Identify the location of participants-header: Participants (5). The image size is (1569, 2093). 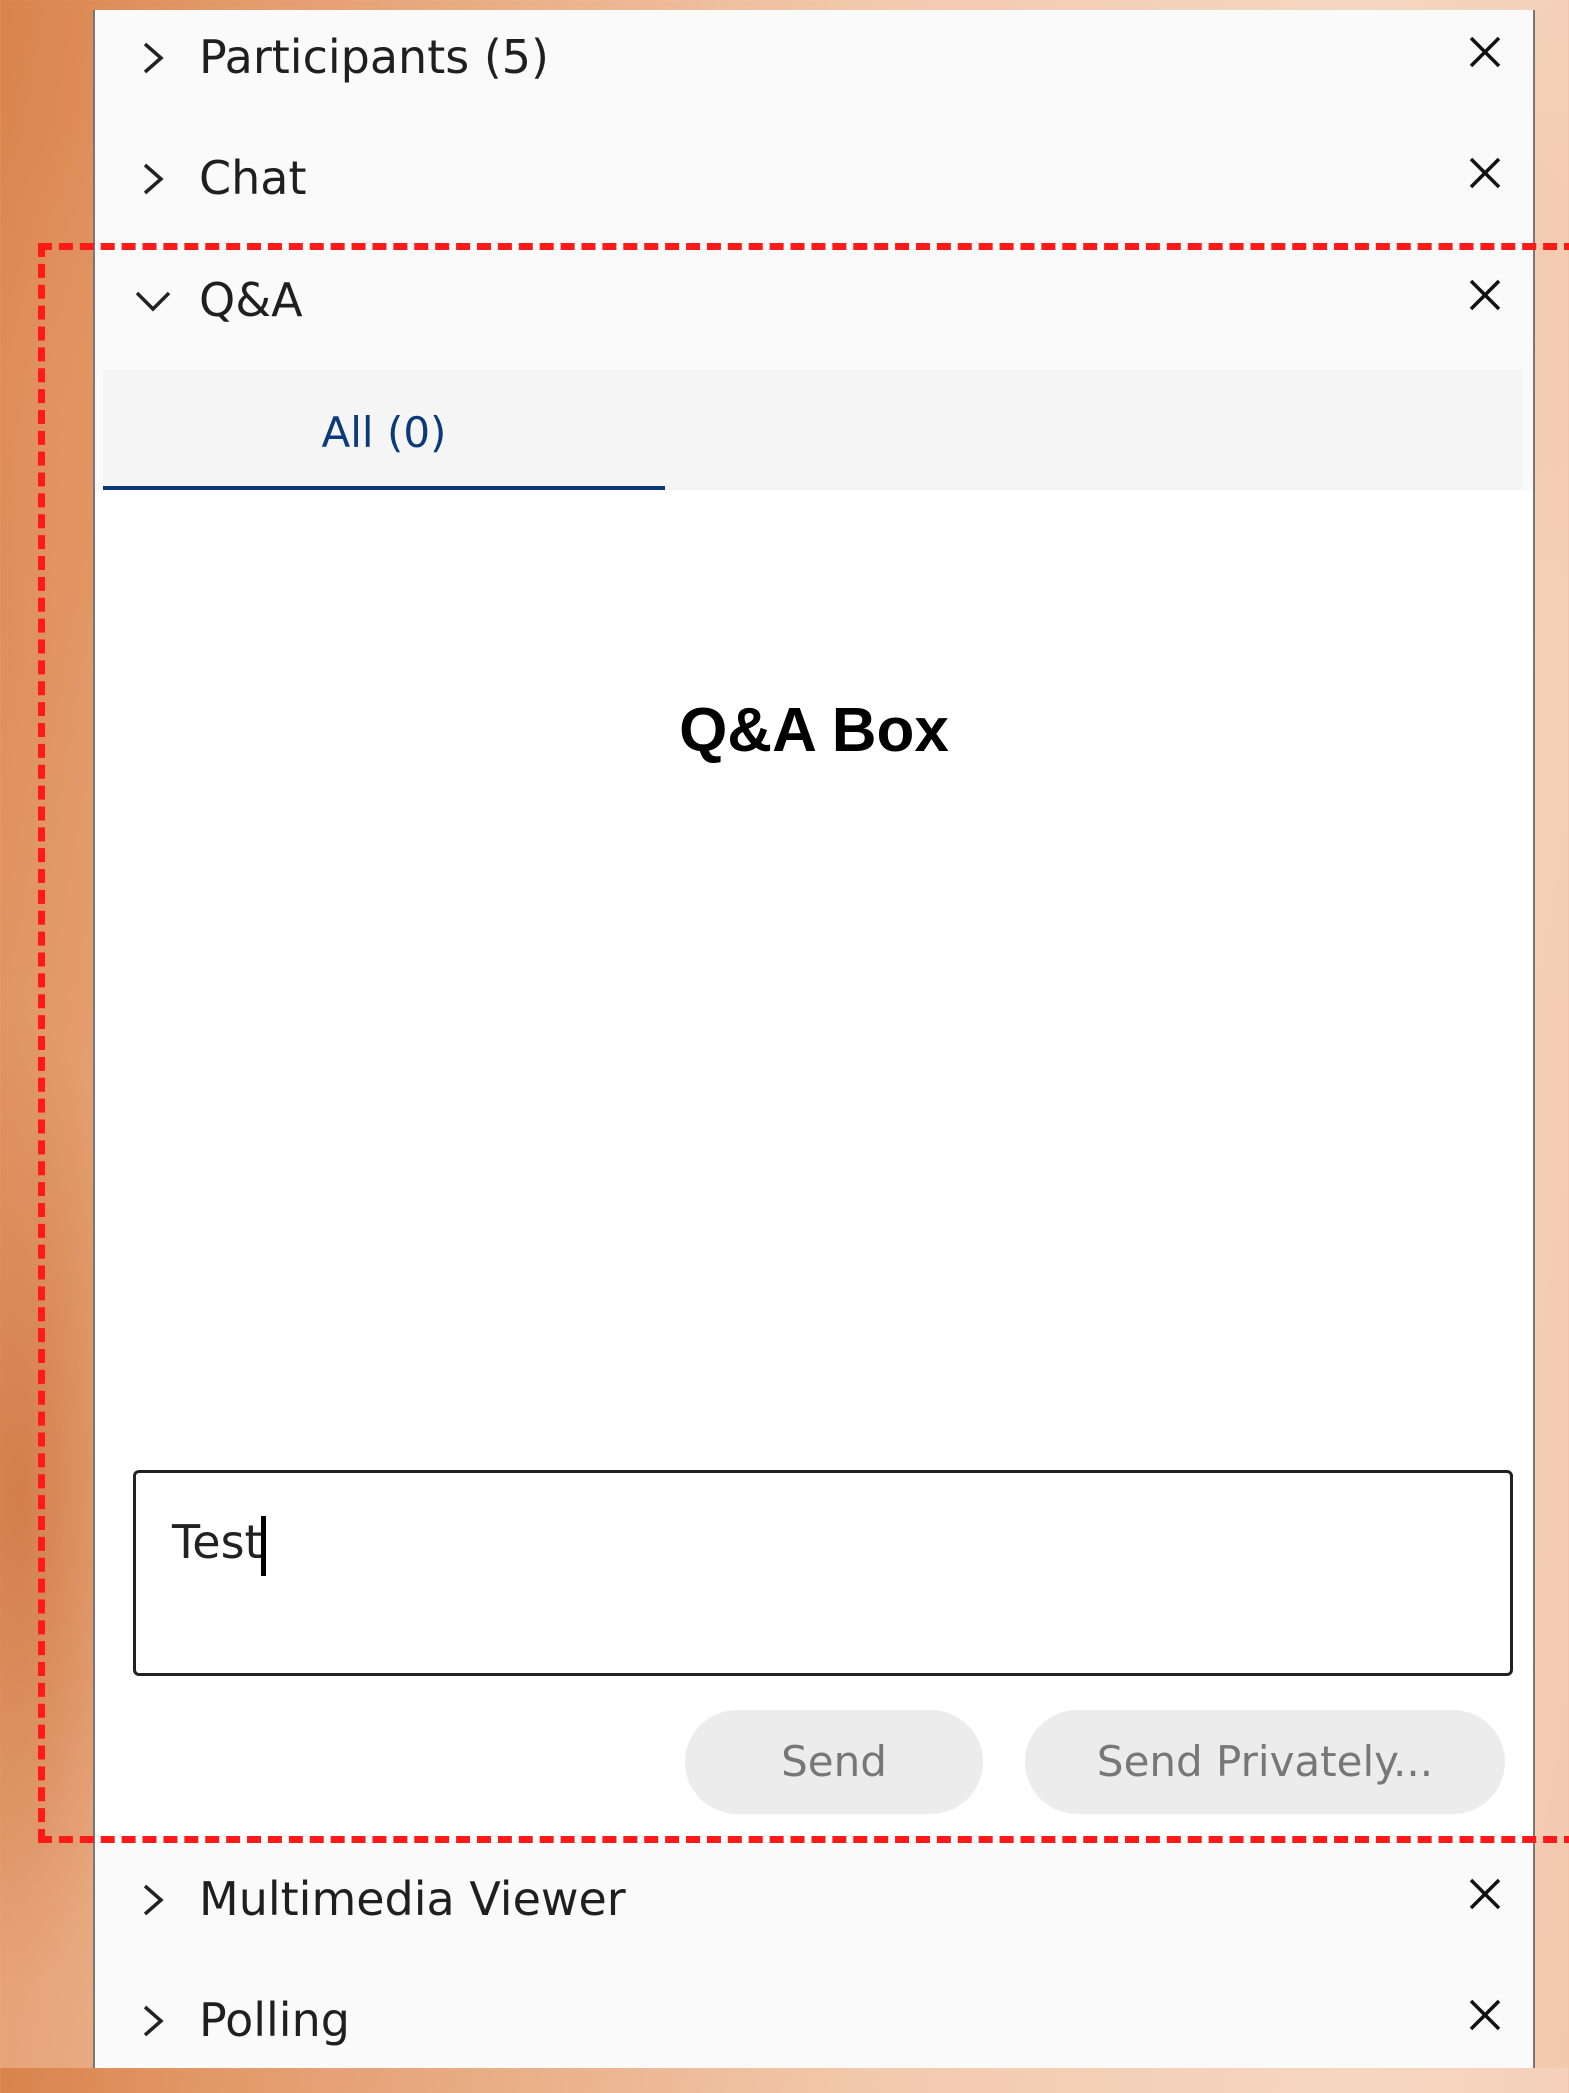
(814, 70).